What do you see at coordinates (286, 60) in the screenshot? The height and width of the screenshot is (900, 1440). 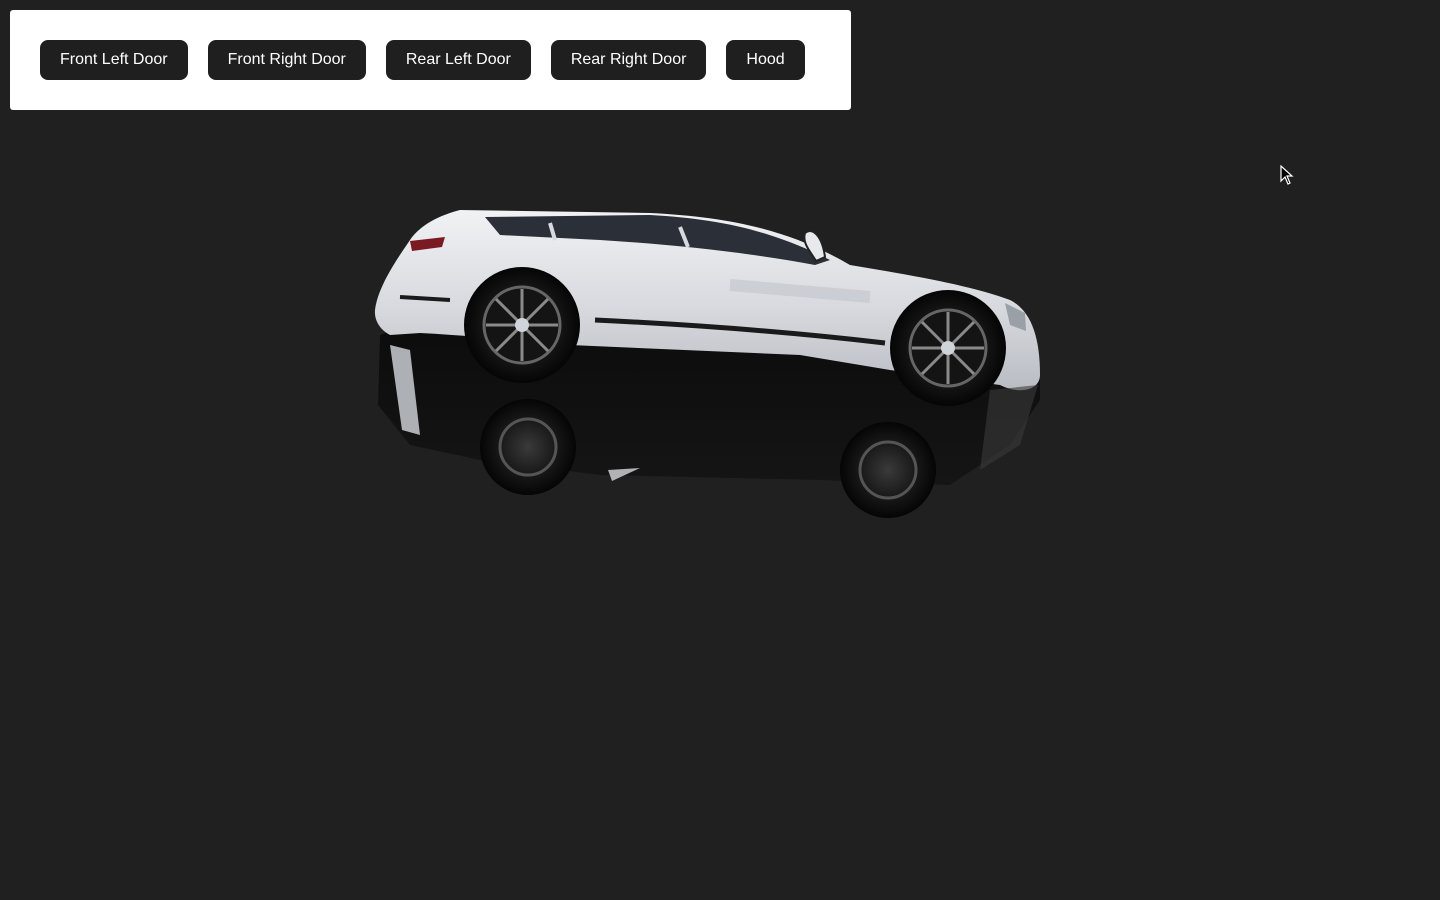 I see `front-right-door-button: Front Right Door` at bounding box center [286, 60].